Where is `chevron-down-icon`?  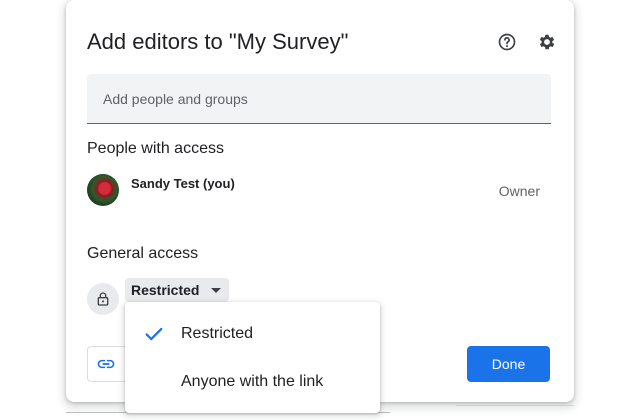 chevron-down-icon is located at coordinates (216, 290).